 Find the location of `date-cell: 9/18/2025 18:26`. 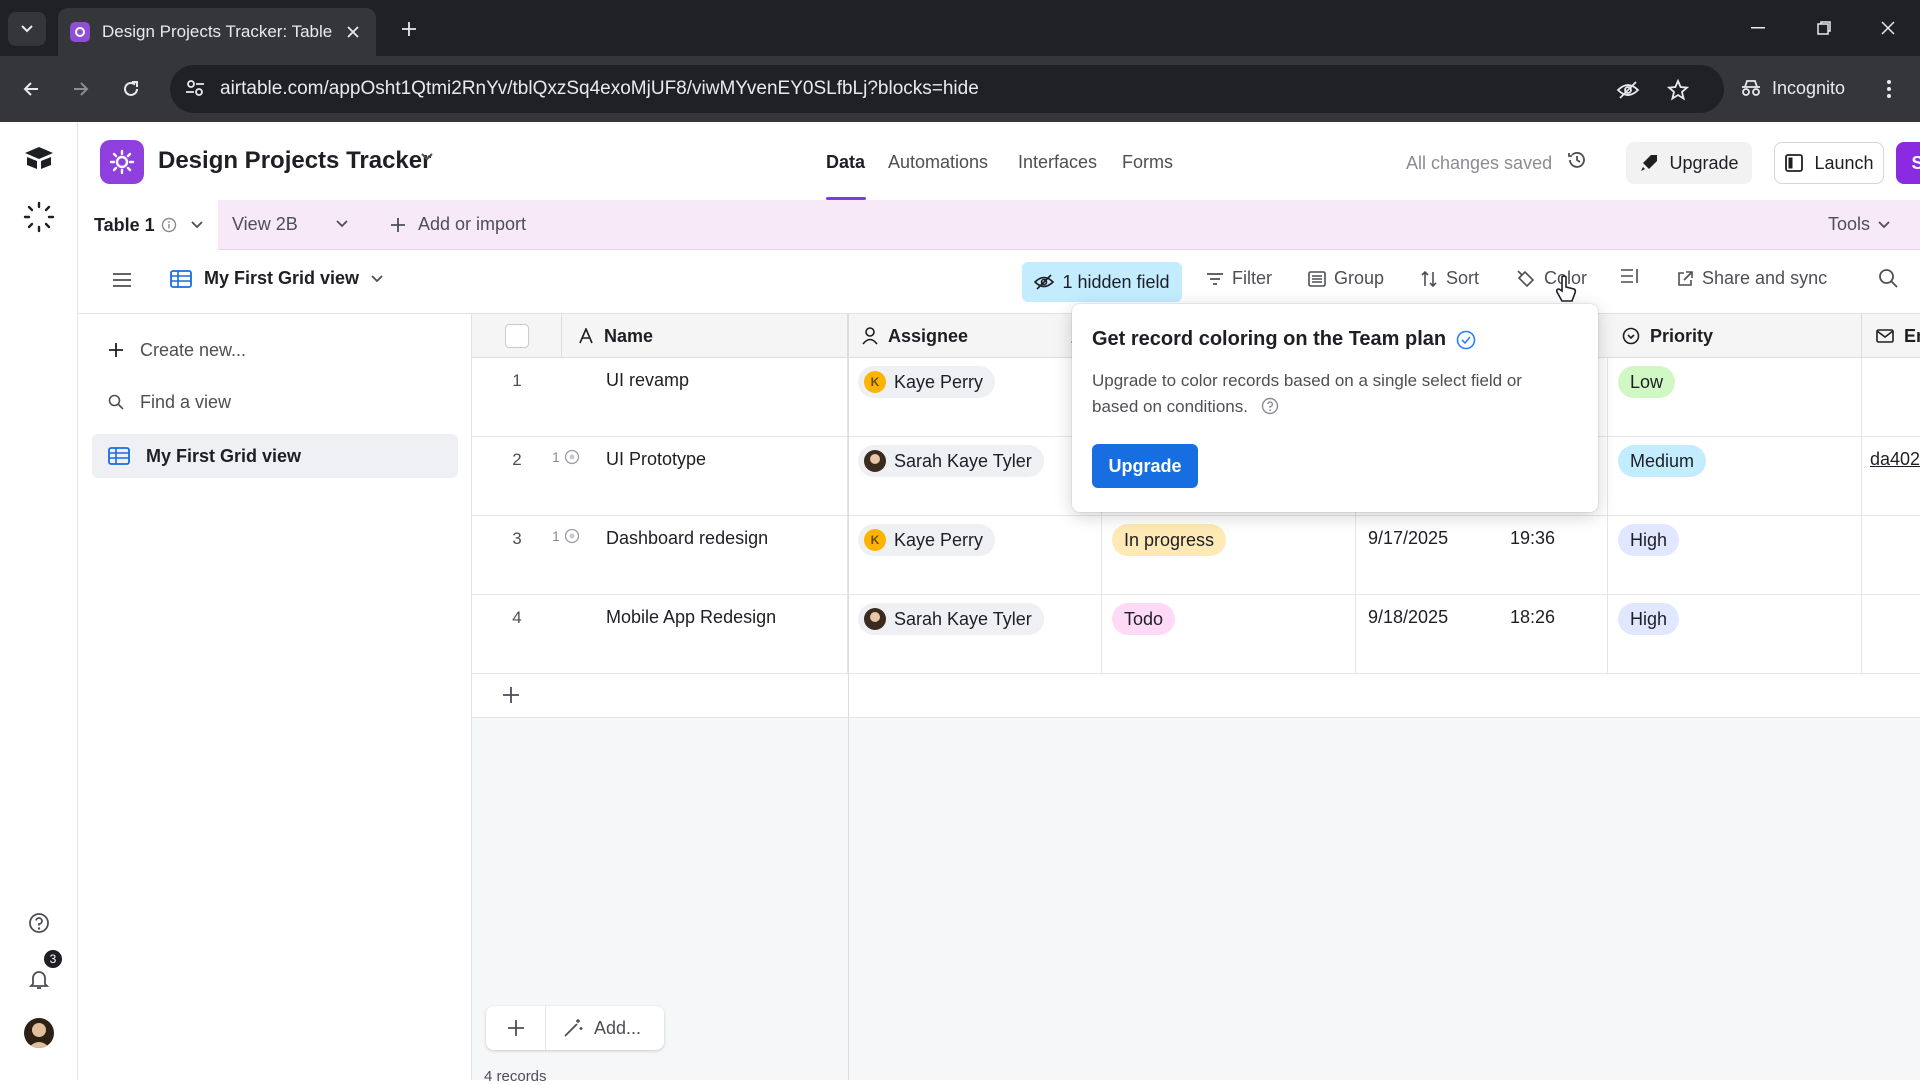

date-cell: 9/18/2025 18:26 is located at coordinates (1482, 634).